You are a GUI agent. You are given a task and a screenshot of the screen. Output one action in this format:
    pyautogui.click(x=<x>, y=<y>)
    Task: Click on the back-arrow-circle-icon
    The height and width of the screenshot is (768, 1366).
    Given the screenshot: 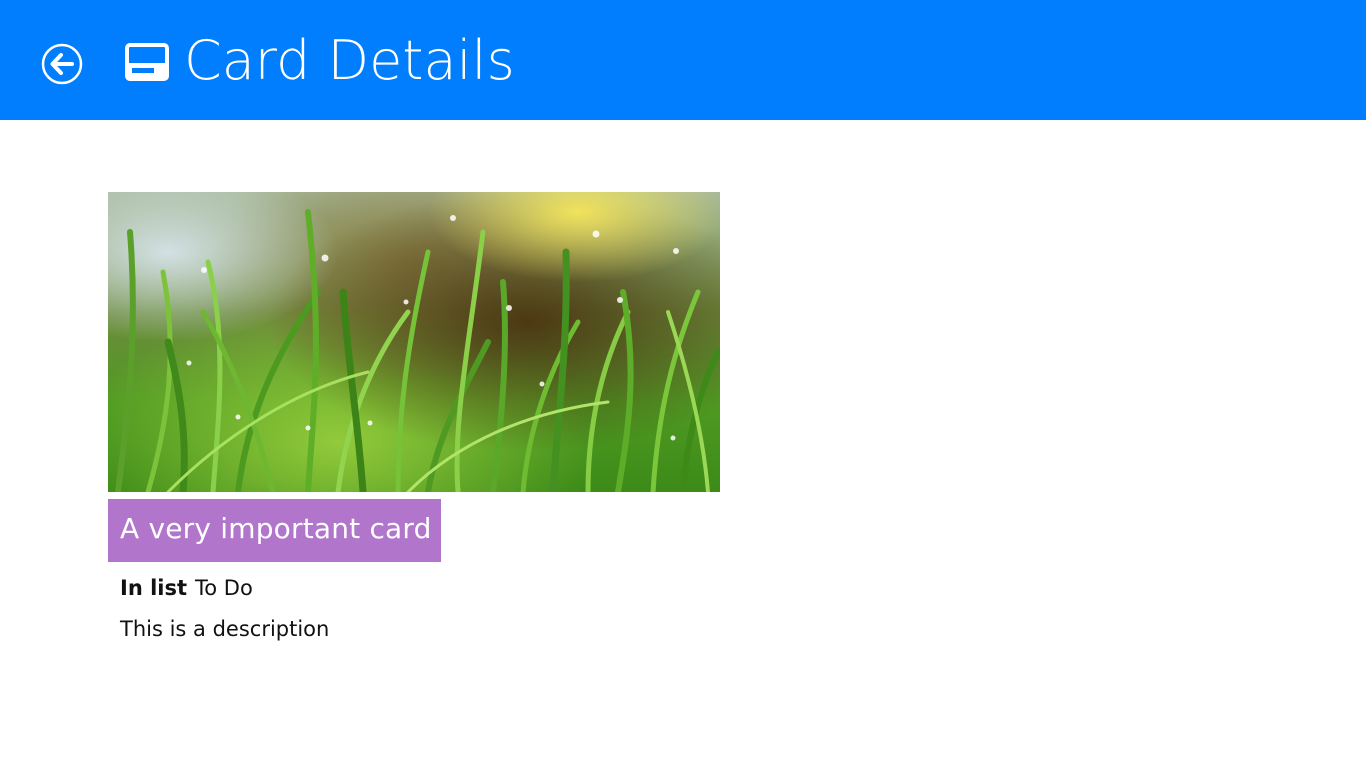 What is the action you would take?
    pyautogui.click(x=62, y=64)
    